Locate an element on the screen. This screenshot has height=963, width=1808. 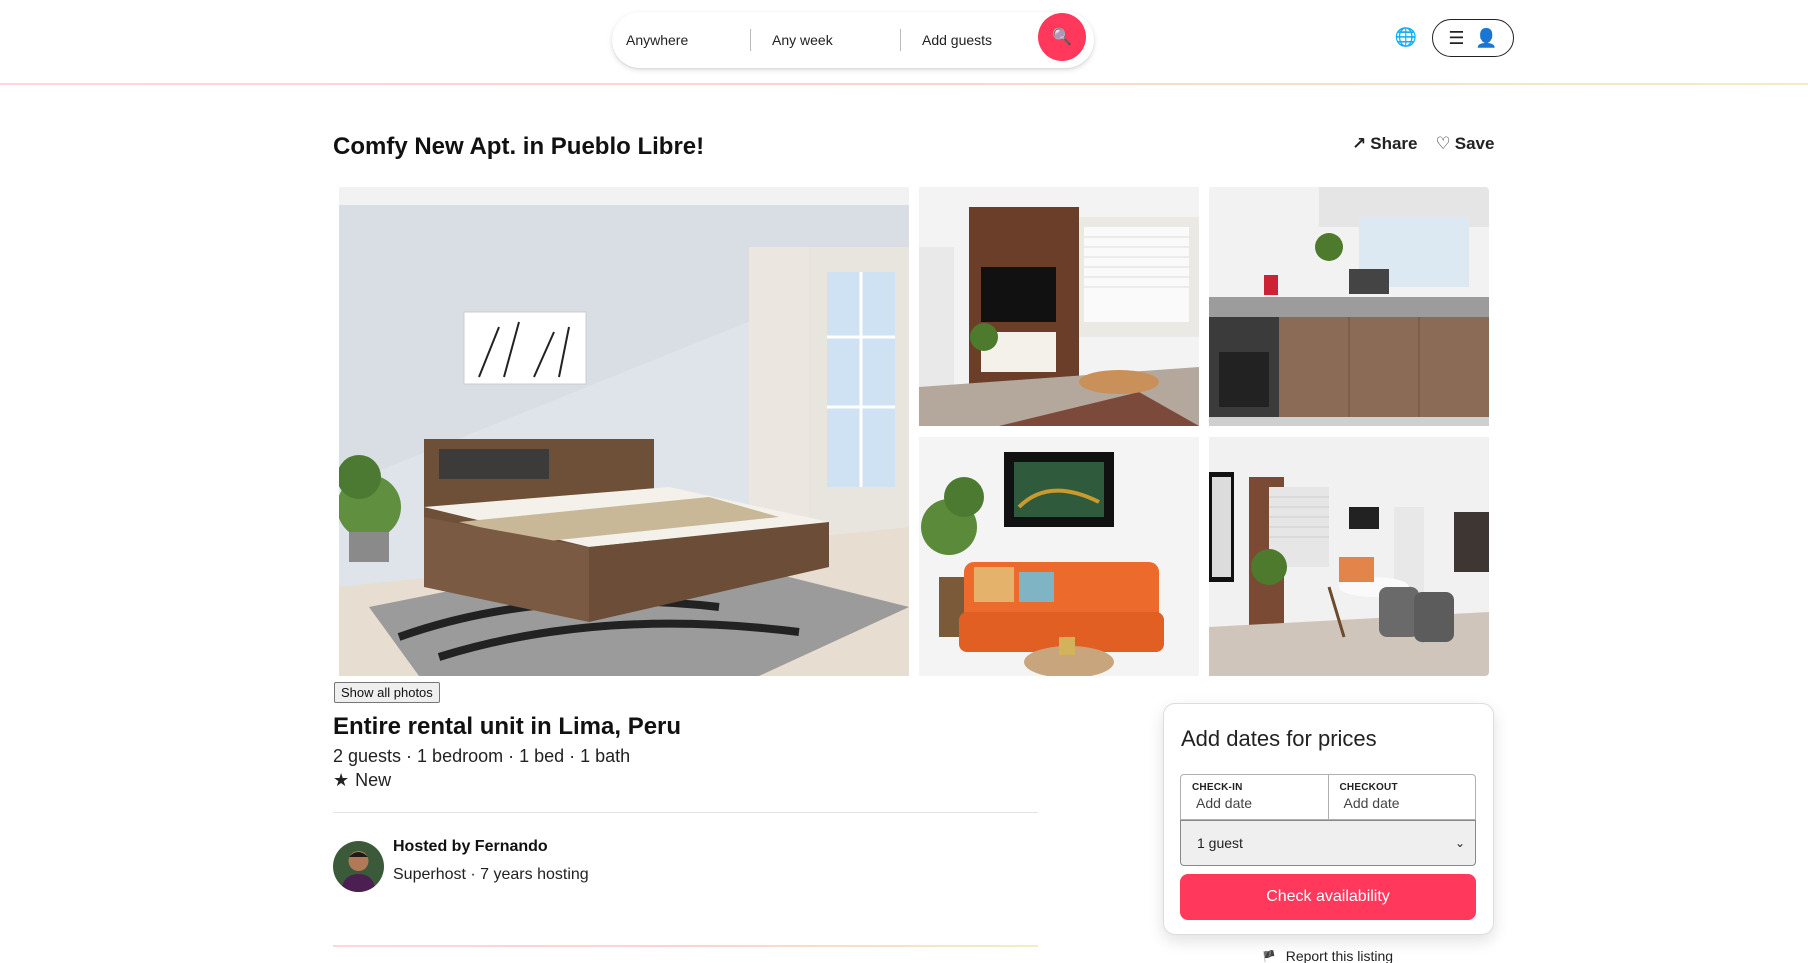
booking-title: Add dates for prices is located at coordinates (1279, 738).